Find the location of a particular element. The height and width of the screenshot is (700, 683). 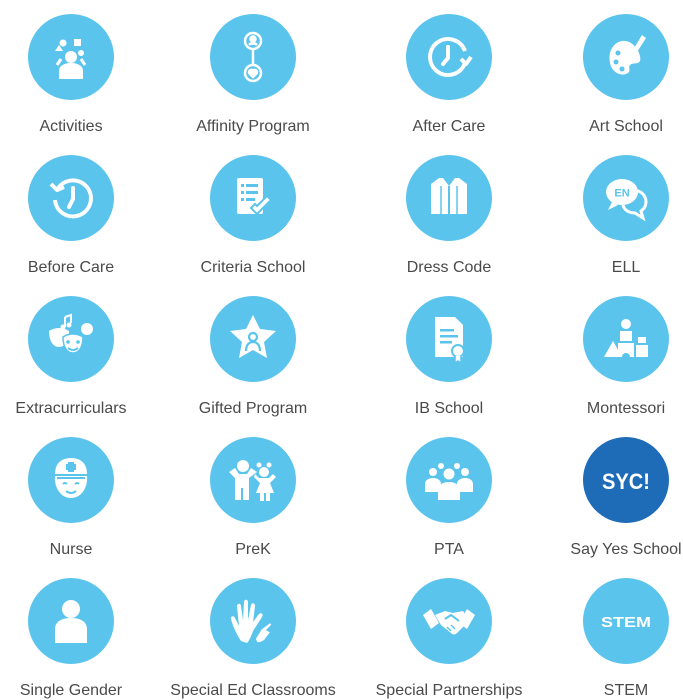

tile-label: Extracurriculars is located at coordinates (71, 408).